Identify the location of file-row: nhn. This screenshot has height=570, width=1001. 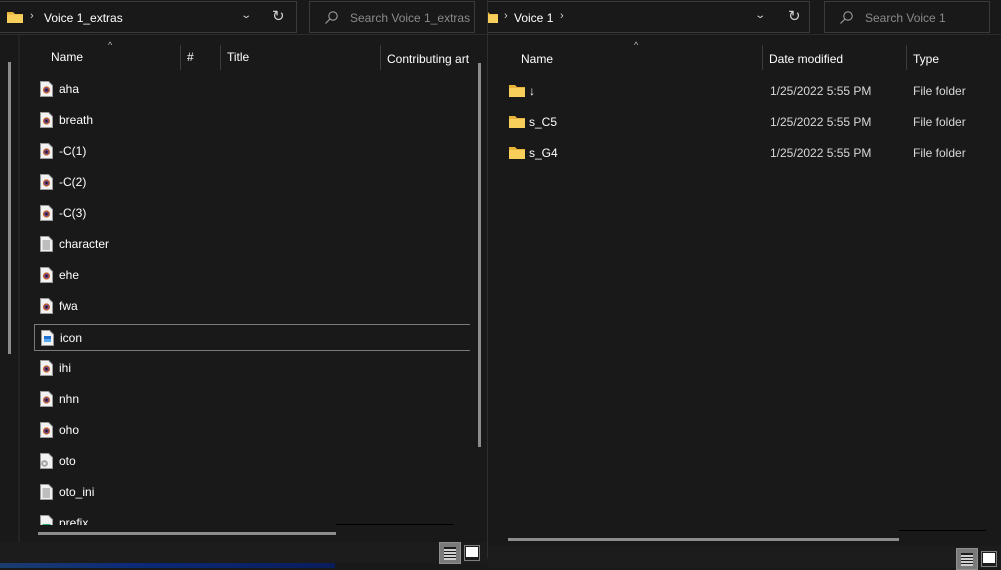
(252, 399).